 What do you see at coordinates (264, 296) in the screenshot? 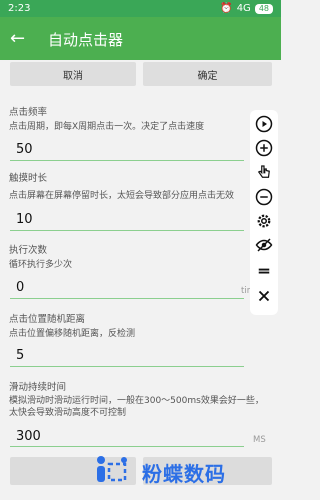
I see `close-icon` at bounding box center [264, 296].